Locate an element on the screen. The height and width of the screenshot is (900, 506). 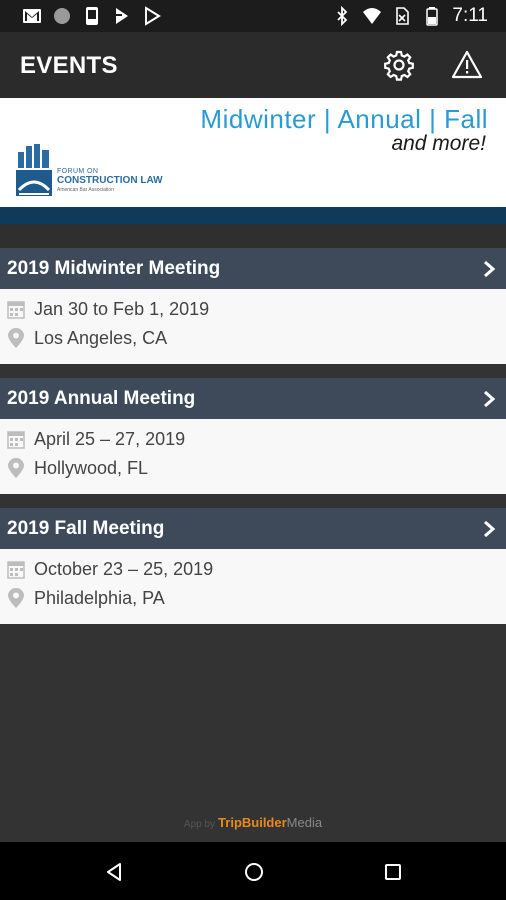
event-title: 2019 Annual Meeting is located at coordinates (101, 398).